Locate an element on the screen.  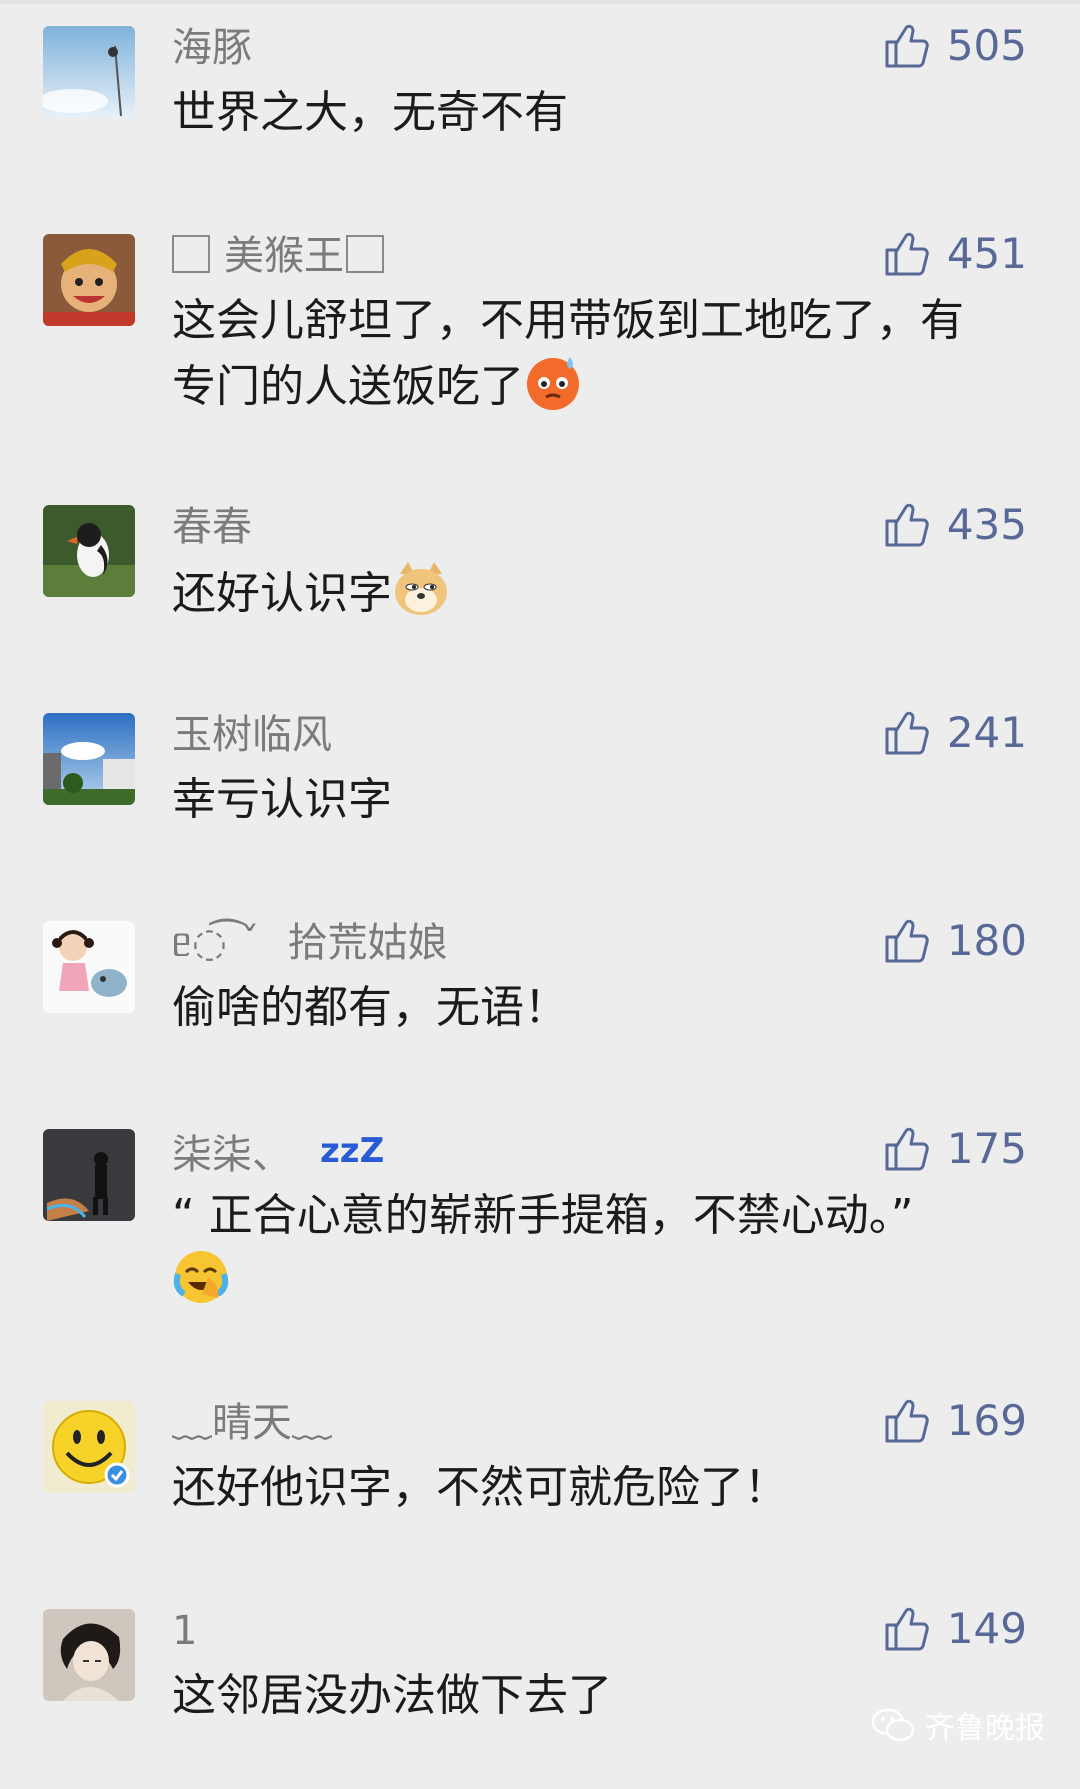
comment-text: 偷啥的都有，无语！ is located at coordinates (370, 1007).